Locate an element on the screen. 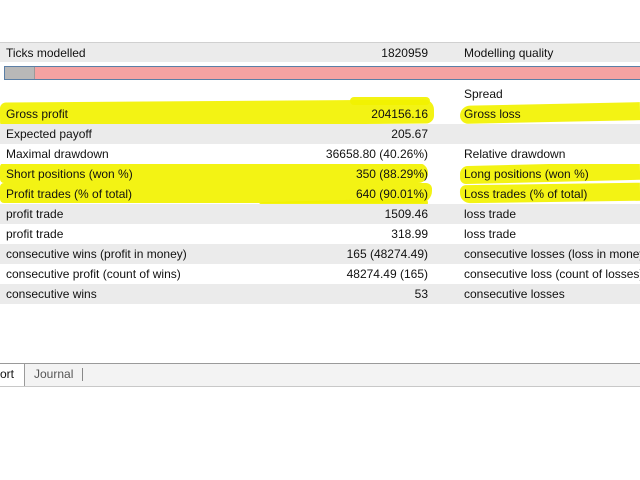 The image size is (640, 480). row-label: Gross profit is located at coordinates (37, 114).